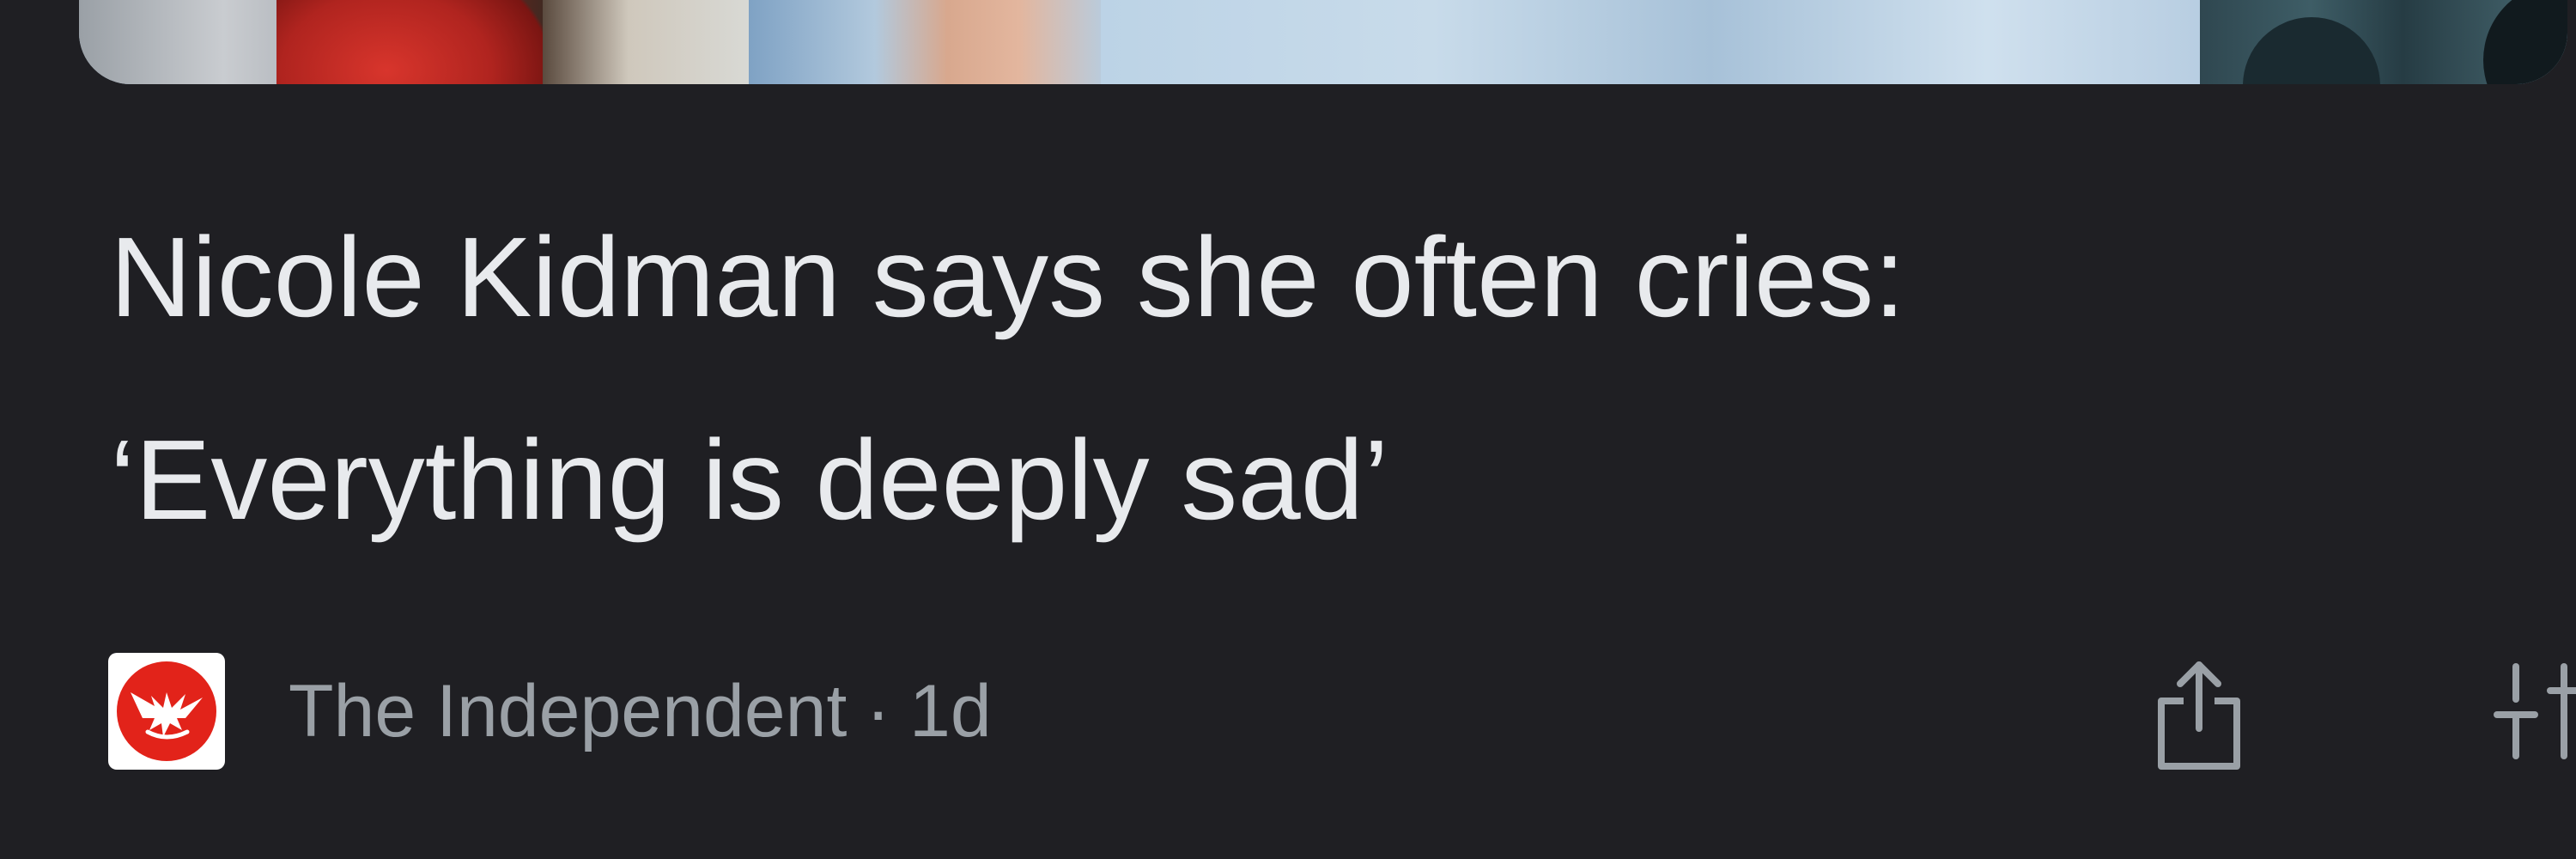  I want to click on share-button, so click(2199, 715).